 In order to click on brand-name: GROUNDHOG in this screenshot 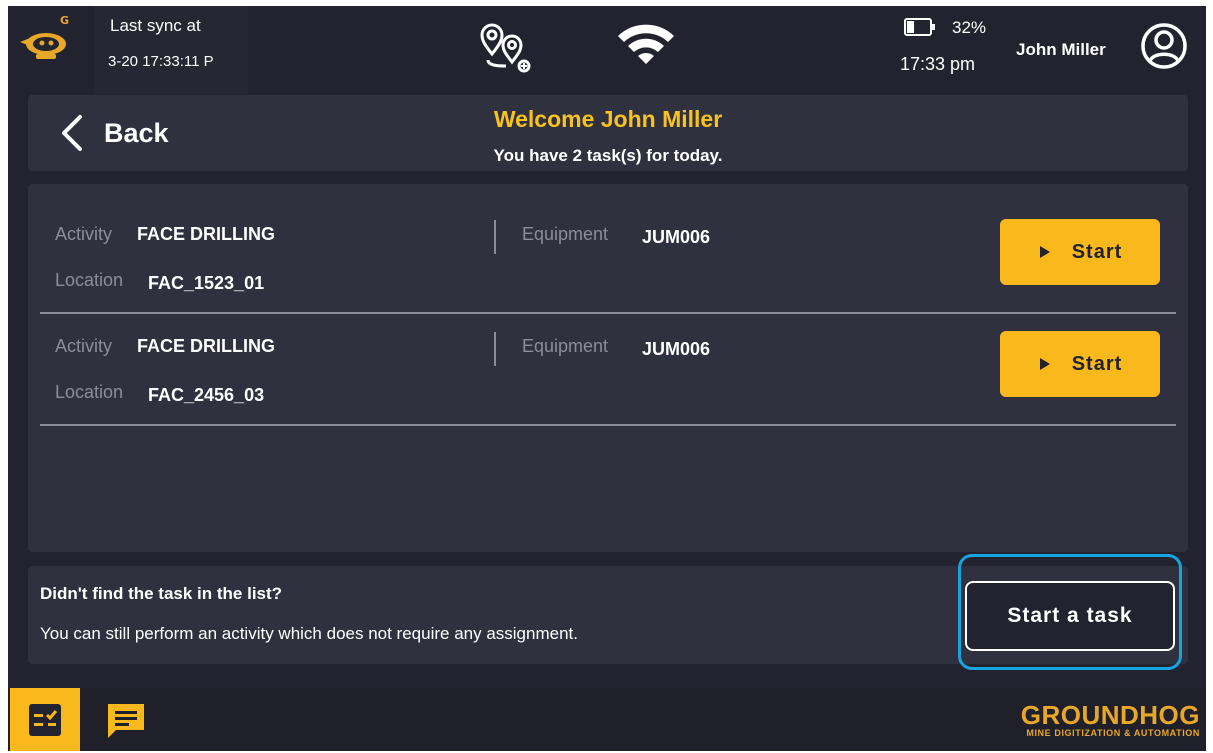, I will do `click(1110, 715)`.